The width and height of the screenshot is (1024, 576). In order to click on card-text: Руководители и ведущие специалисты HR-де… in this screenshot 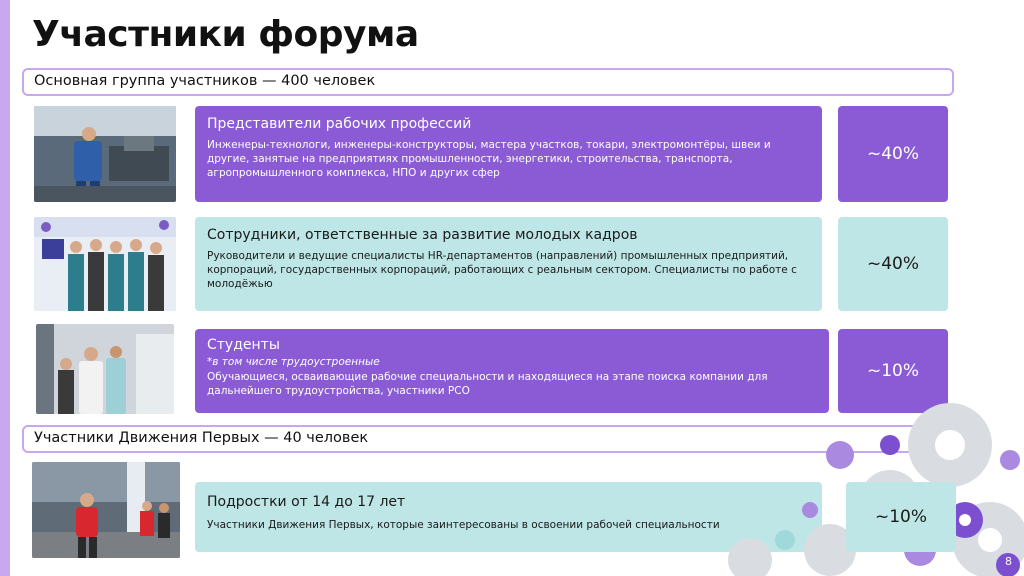, I will do `click(502, 270)`.